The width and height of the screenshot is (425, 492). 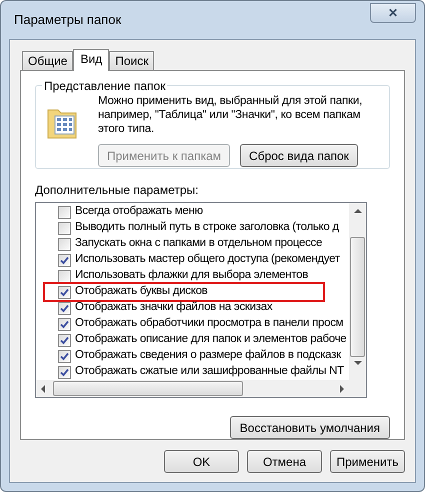 What do you see at coordinates (209, 324) in the screenshot?
I see `option-label: Отображать обработчики просмотра в панели просм` at bounding box center [209, 324].